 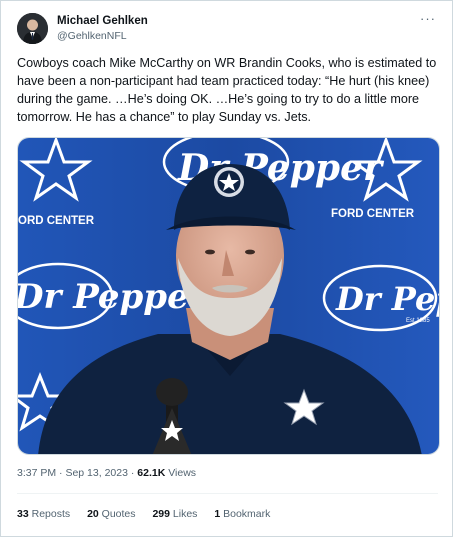 What do you see at coordinates (227, 28) in the screenshot?
I see `tweet-header: Michael Gehlken @GehlkenNFL ···` at bounding box center [227, 28].